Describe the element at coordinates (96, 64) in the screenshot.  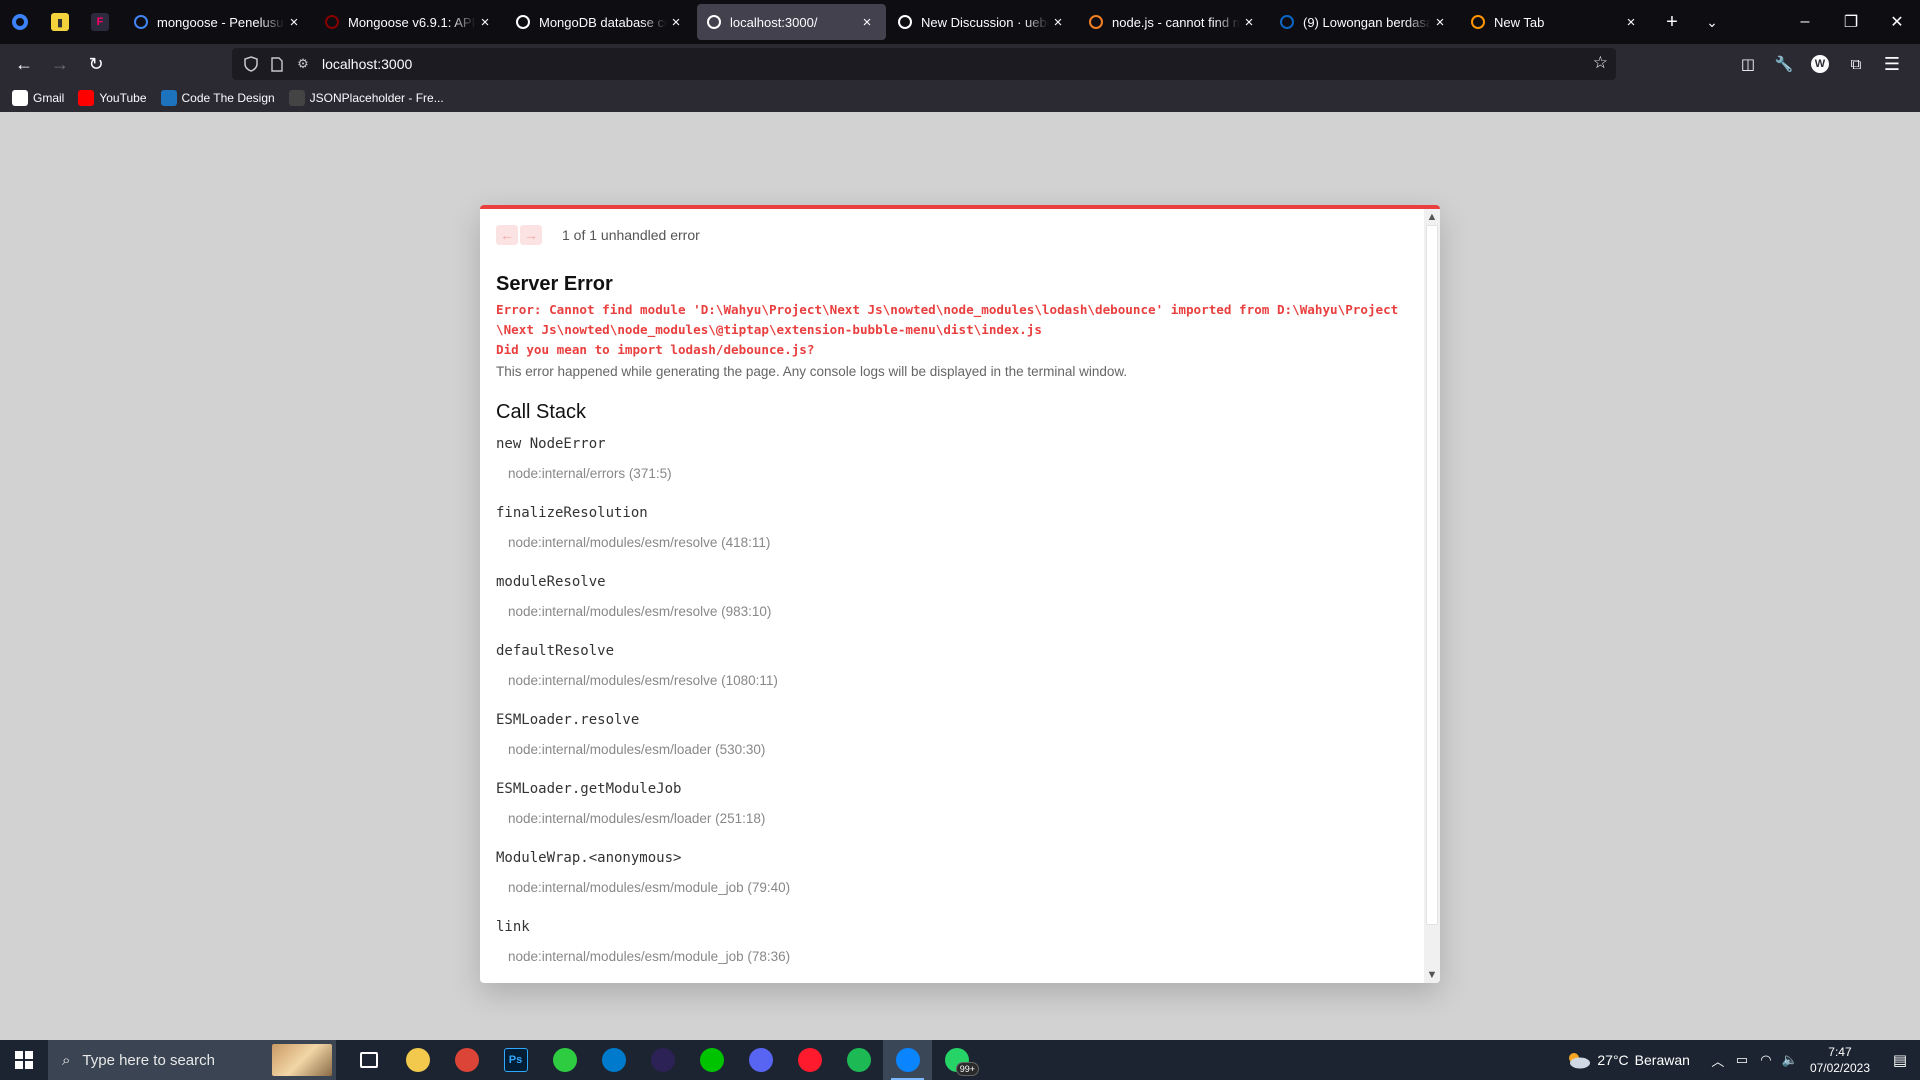
I see `reload-button: ↻` at that location.